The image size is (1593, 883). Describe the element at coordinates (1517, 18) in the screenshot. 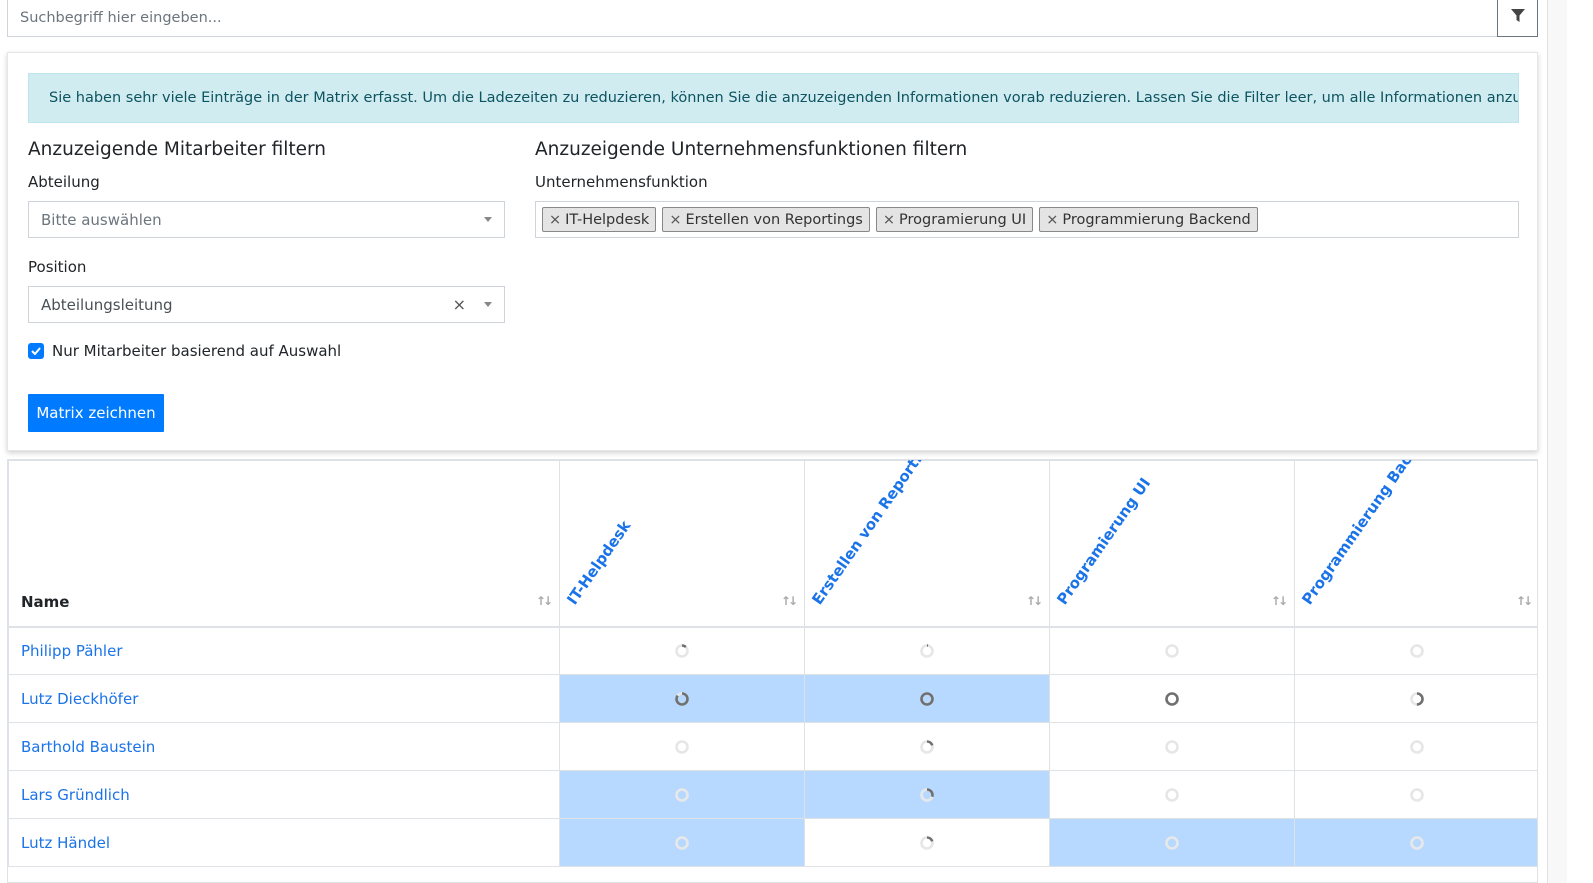

I see `filter-button` at that location.